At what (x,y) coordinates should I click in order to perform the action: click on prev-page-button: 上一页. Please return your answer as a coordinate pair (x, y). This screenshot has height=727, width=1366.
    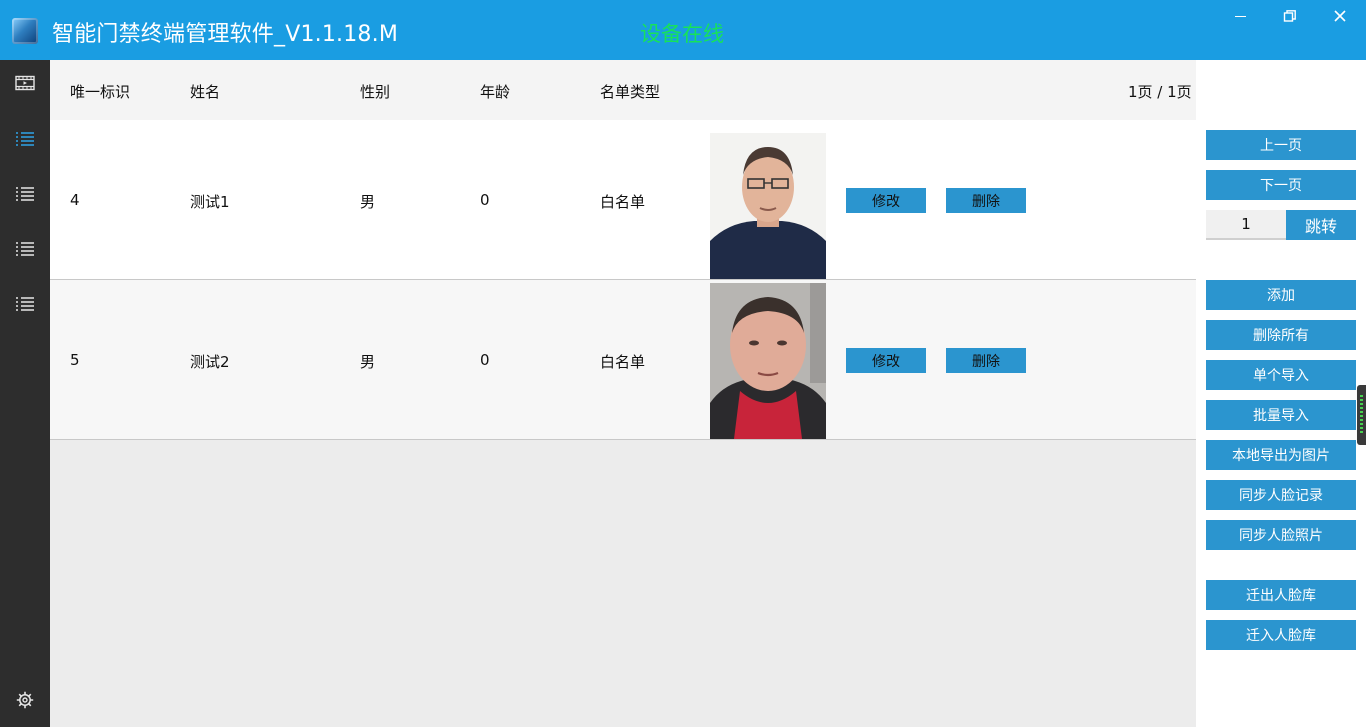
    Looking at the image, I should click on (1281, 145).